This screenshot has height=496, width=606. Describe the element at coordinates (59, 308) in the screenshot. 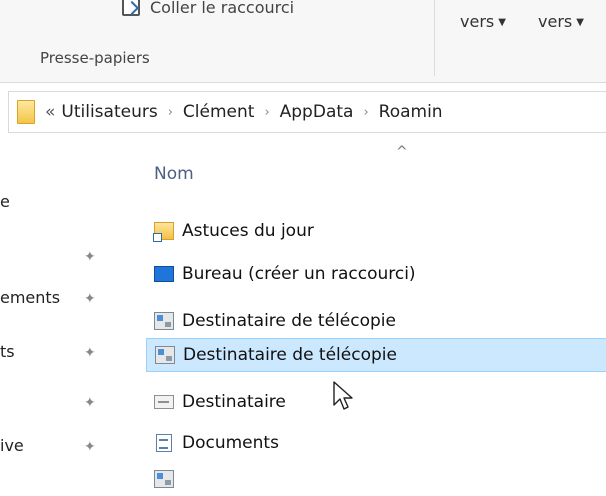

I see `navigation-pane: e ✦ ements ✦ ts ✦ ✦ ive ✦` at that location.